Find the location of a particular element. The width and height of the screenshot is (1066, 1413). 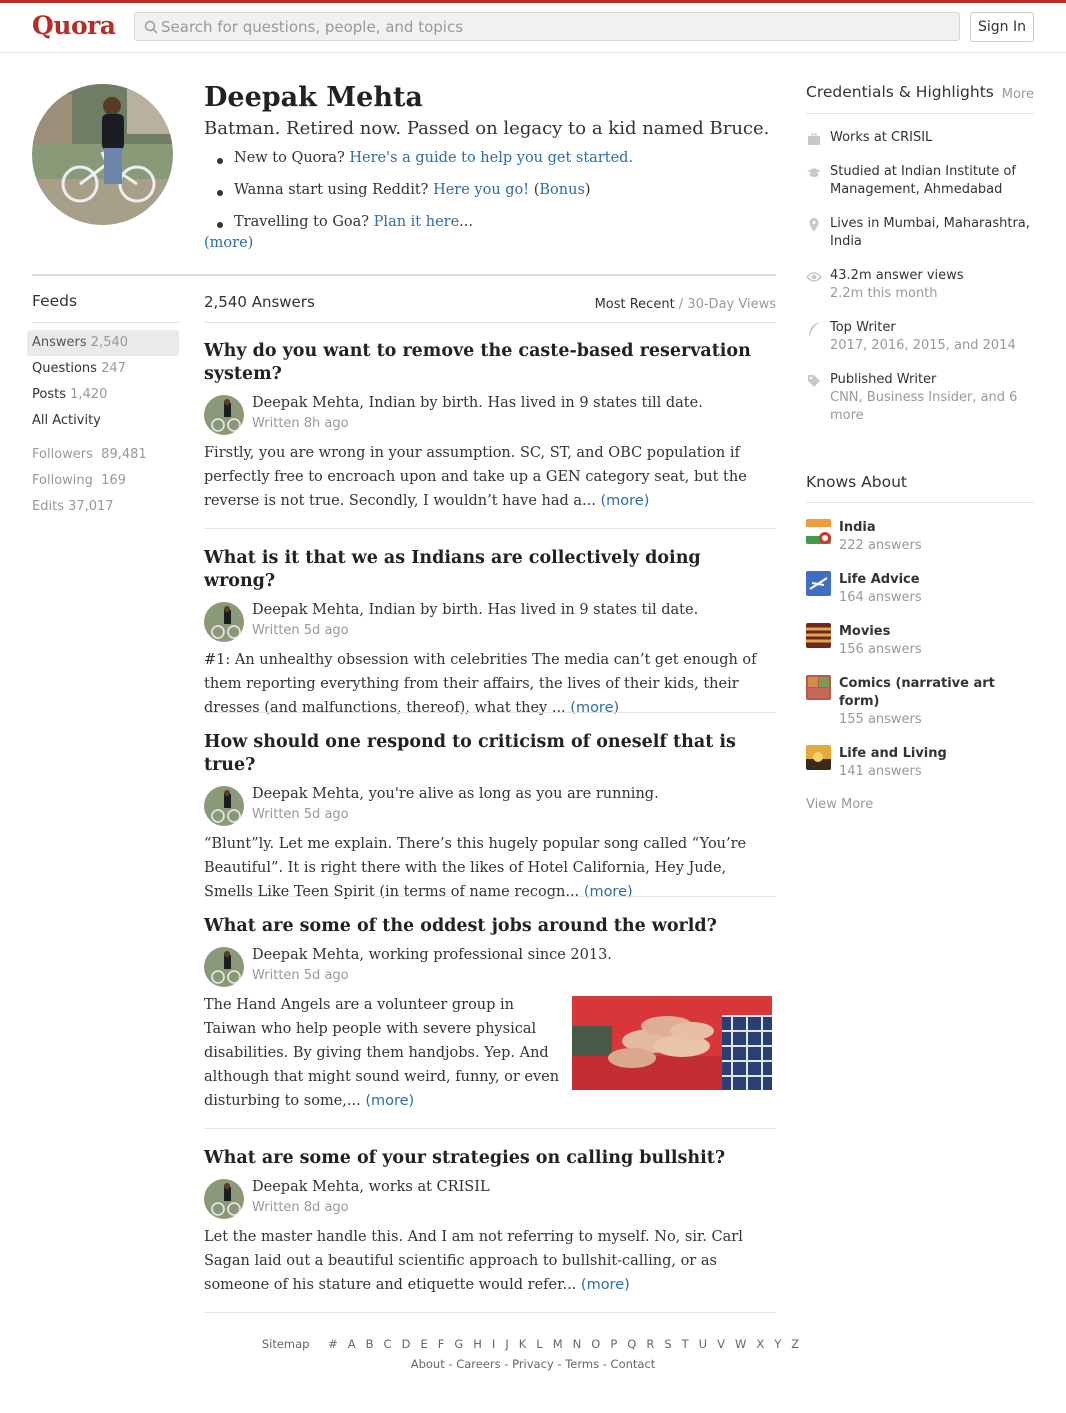

sitemap-letter-link: S is located at coordinates (667, 1344).